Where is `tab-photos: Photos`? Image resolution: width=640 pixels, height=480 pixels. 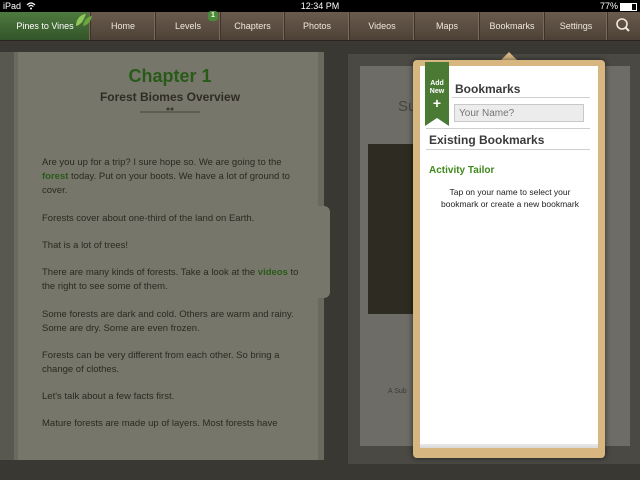 tab-photos: Photos is located at coordinates (317, 26).